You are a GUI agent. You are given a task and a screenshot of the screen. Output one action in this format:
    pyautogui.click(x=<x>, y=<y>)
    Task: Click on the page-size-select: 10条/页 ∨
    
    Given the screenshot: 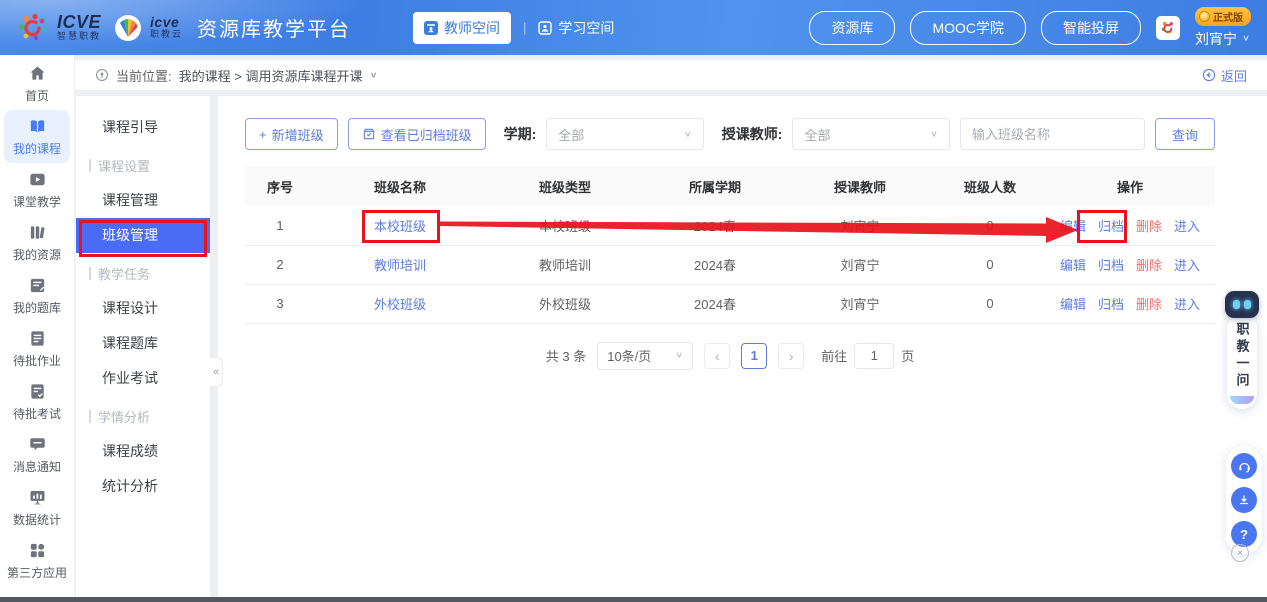 What is the action you would take?
    pyautogui.click(x=645, y=355)
    